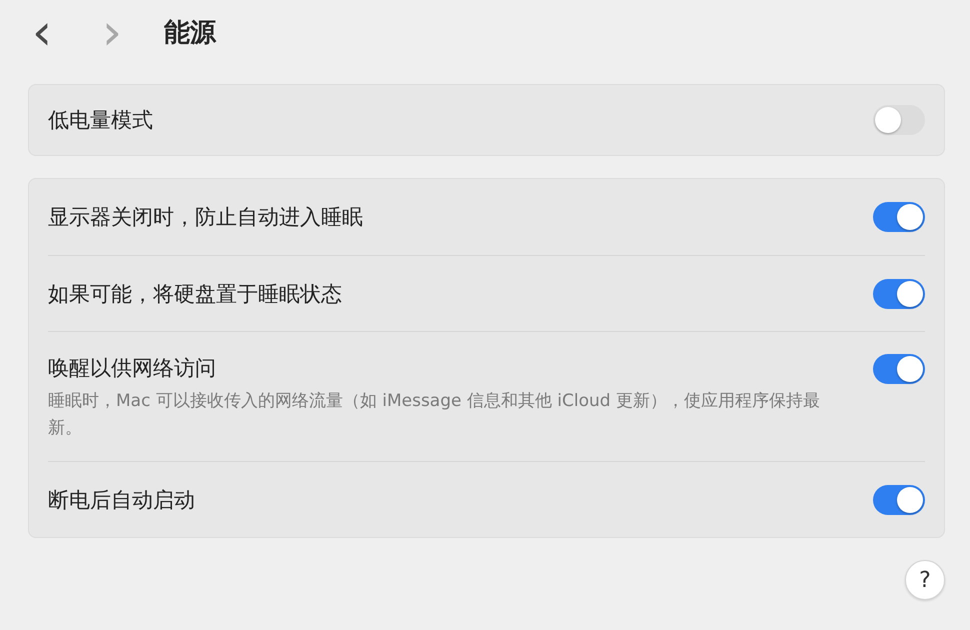 Image resolution: width=970 pixels, height=630 pixels. I want to click on setting-description: 睡眠时，Mac 可以接收传入的网络流量（如 iMessage 信息和其他 iCloud 更新），使应用程序保持最新。, so click(434, 415).